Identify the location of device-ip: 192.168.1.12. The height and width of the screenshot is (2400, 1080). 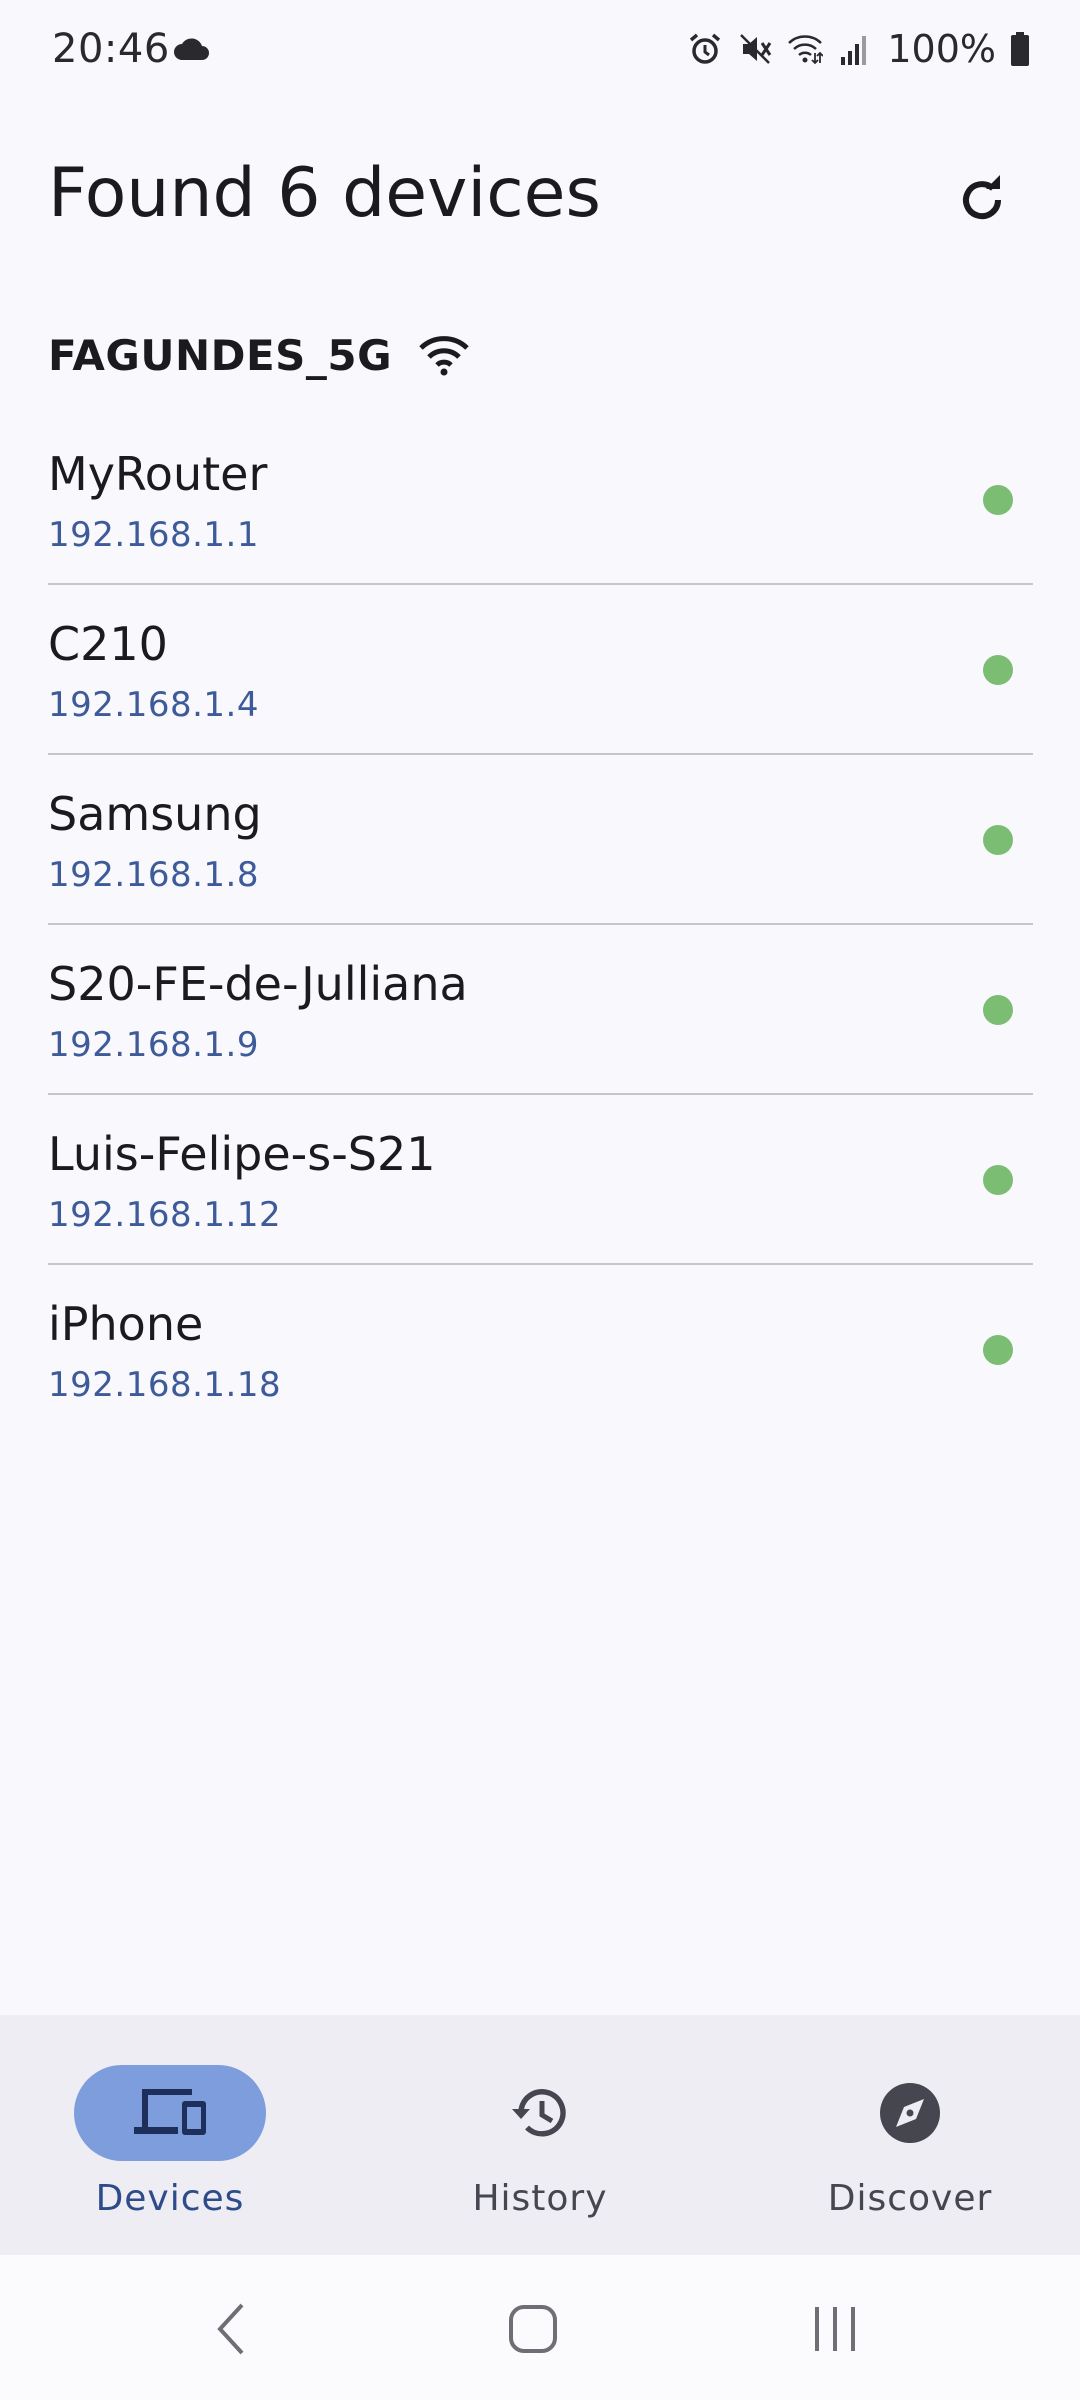
(165, 1215).